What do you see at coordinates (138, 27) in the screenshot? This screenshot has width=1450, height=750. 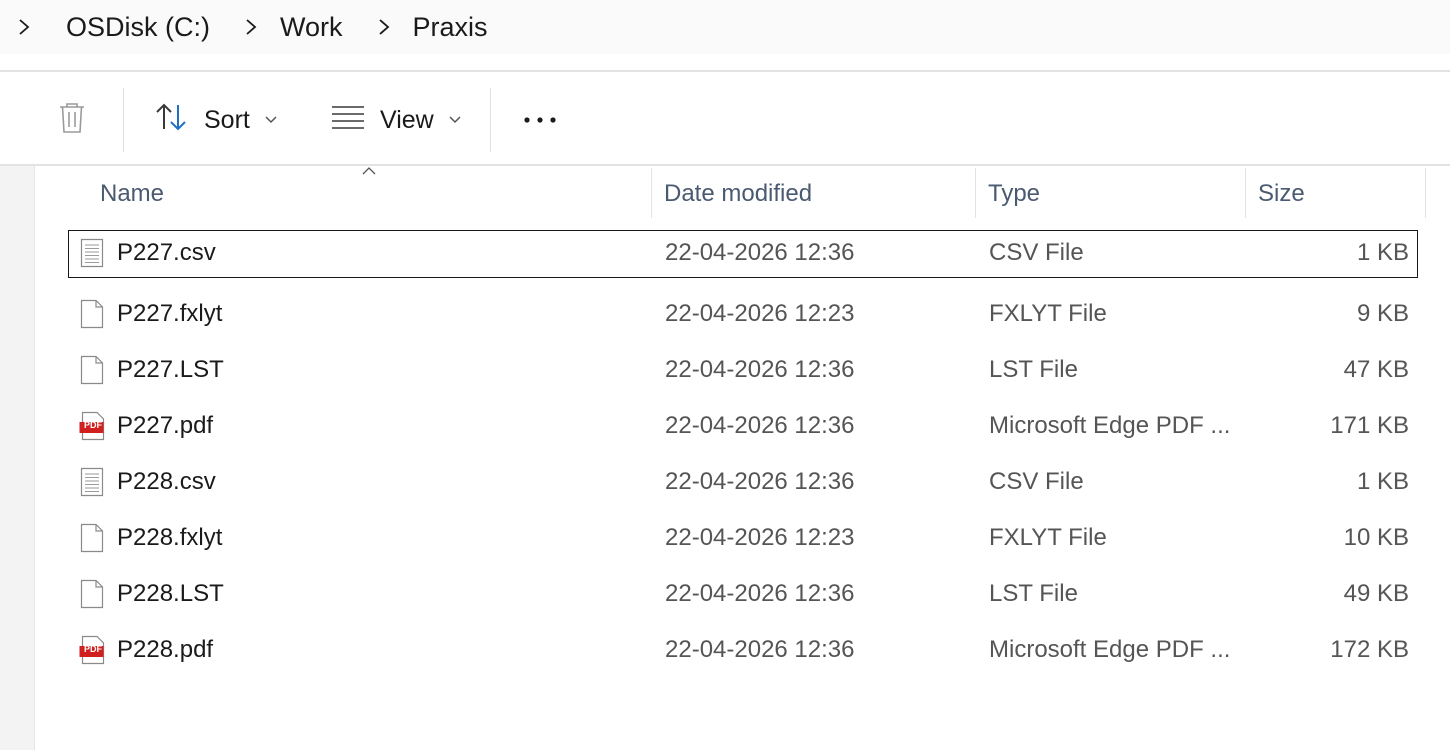 I see `breadcrumb-item-osdisk: OSDisk (C:)` at bounding box center [138, 27].